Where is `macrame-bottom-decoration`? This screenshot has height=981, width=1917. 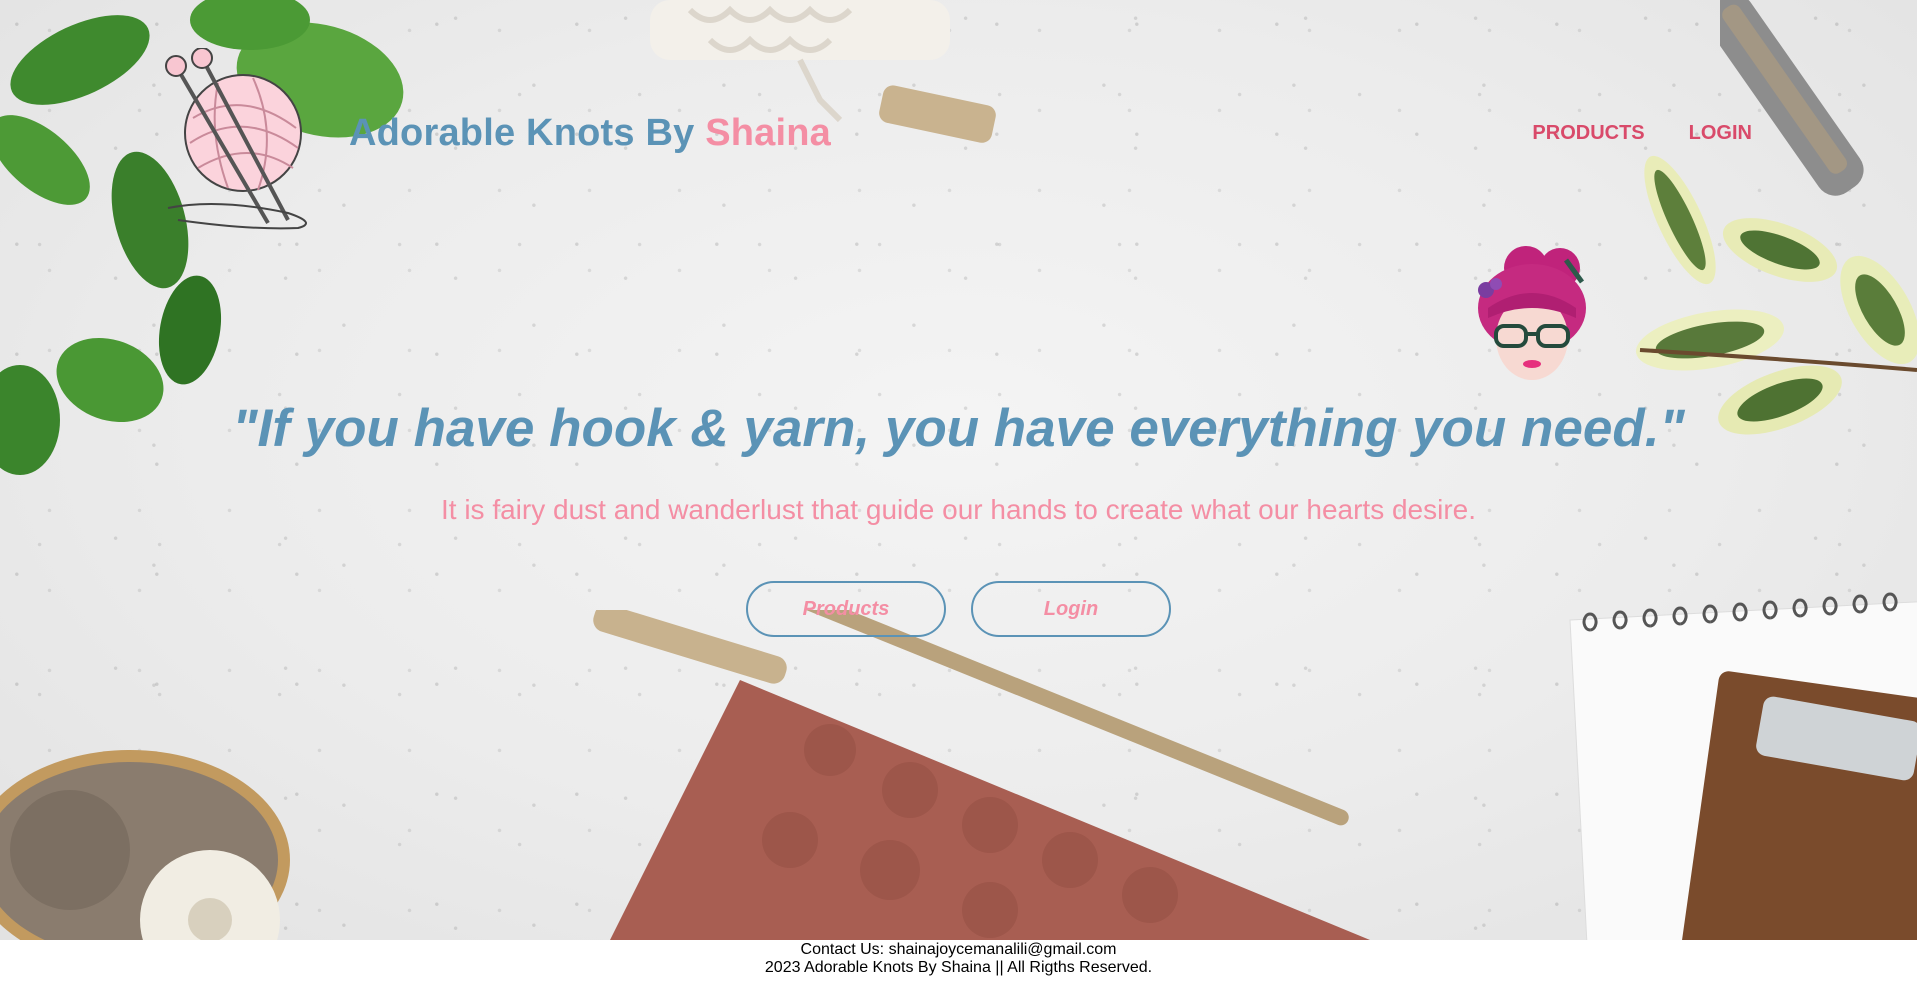
macrame-bottom-decoration is located at coordinates (981, 775).